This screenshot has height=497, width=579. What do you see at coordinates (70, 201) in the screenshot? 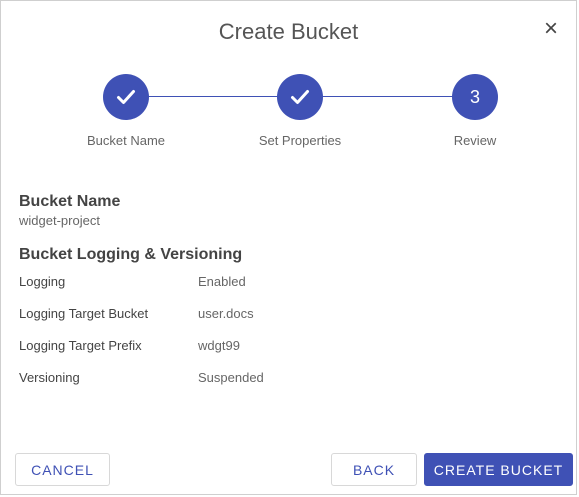
I see `bucket-name-heading: Bucket Name` at bounding box center [70, 201].